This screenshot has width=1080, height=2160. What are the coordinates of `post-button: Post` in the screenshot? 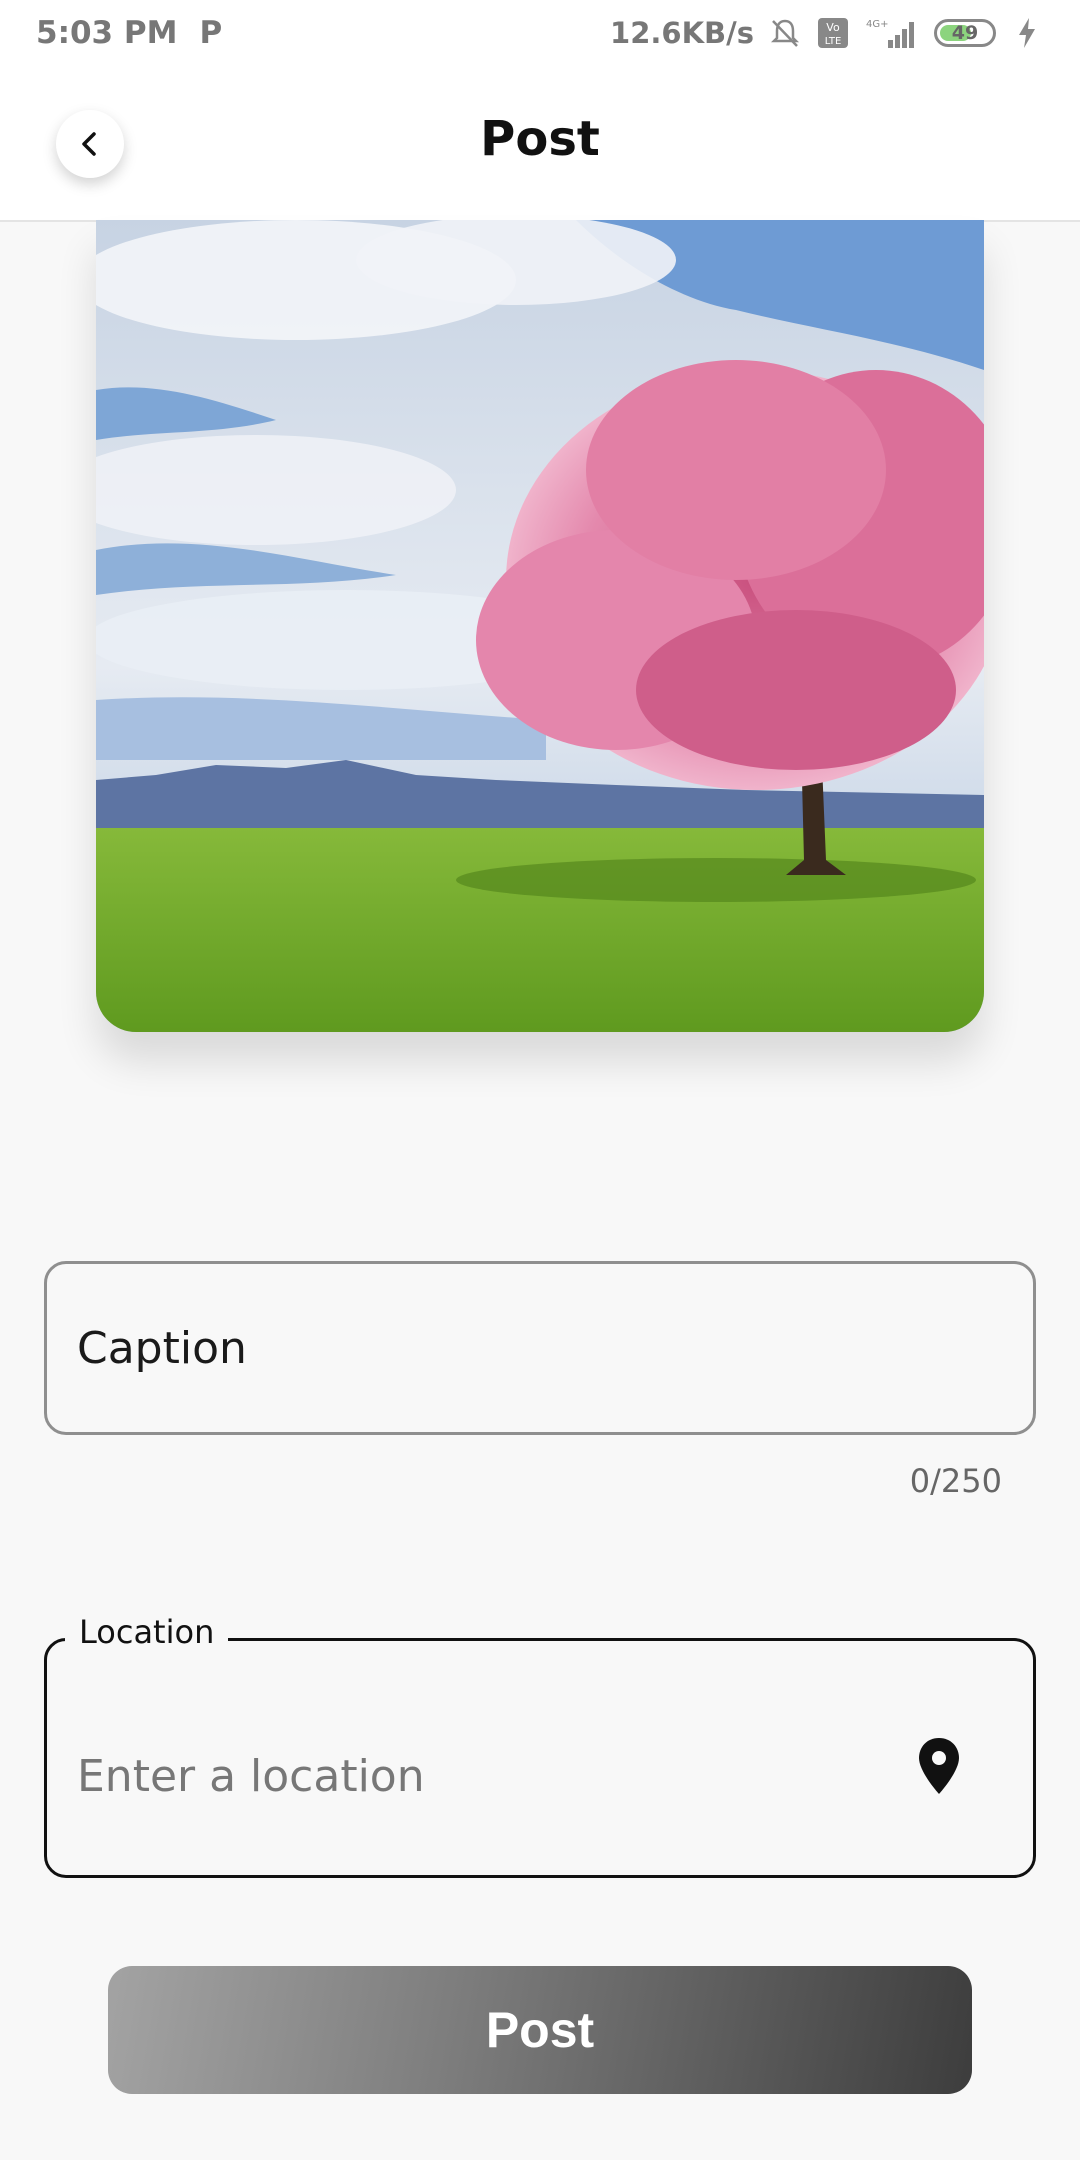 It's located at (540, 2030).